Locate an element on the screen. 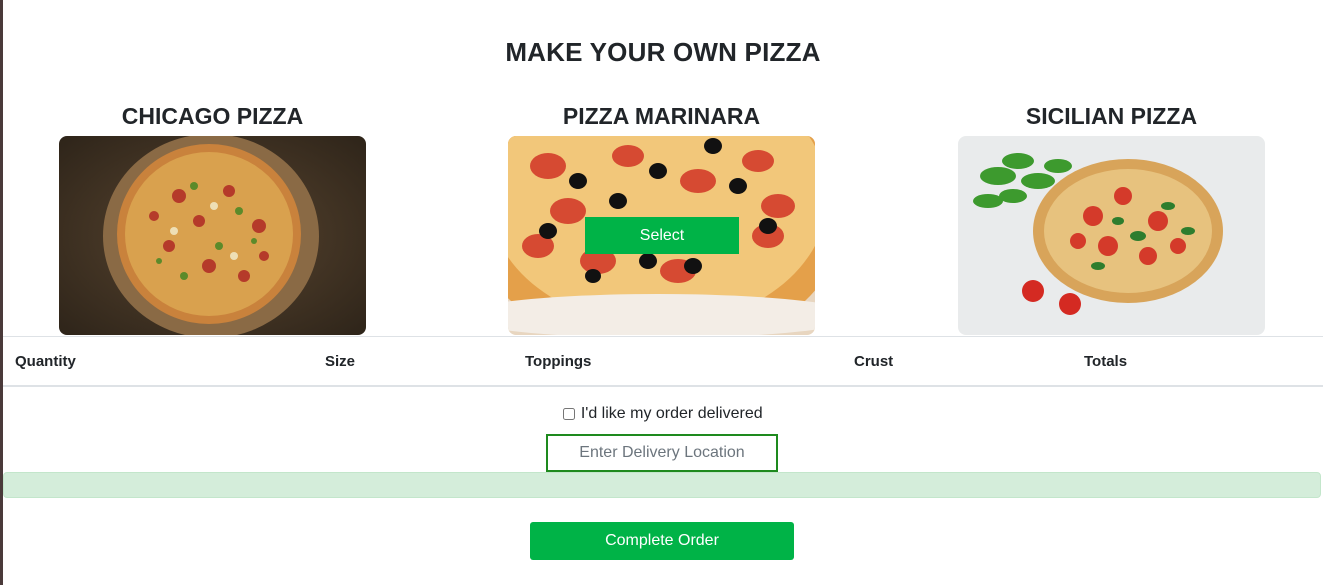  column-header-totals: Totals is located at coordinates (1106, 361).